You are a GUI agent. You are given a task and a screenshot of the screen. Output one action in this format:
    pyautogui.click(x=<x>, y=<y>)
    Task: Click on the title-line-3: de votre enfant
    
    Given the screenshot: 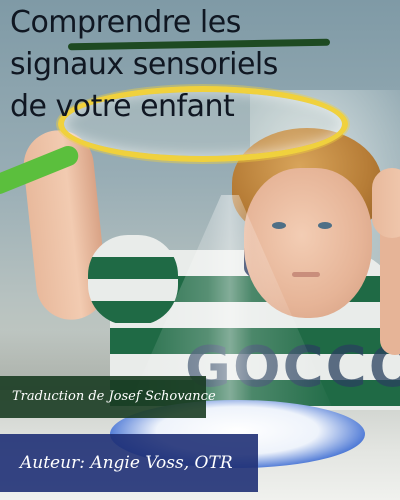 What is the action you would take?
    pyautogui.click(x=122, y=106)
    